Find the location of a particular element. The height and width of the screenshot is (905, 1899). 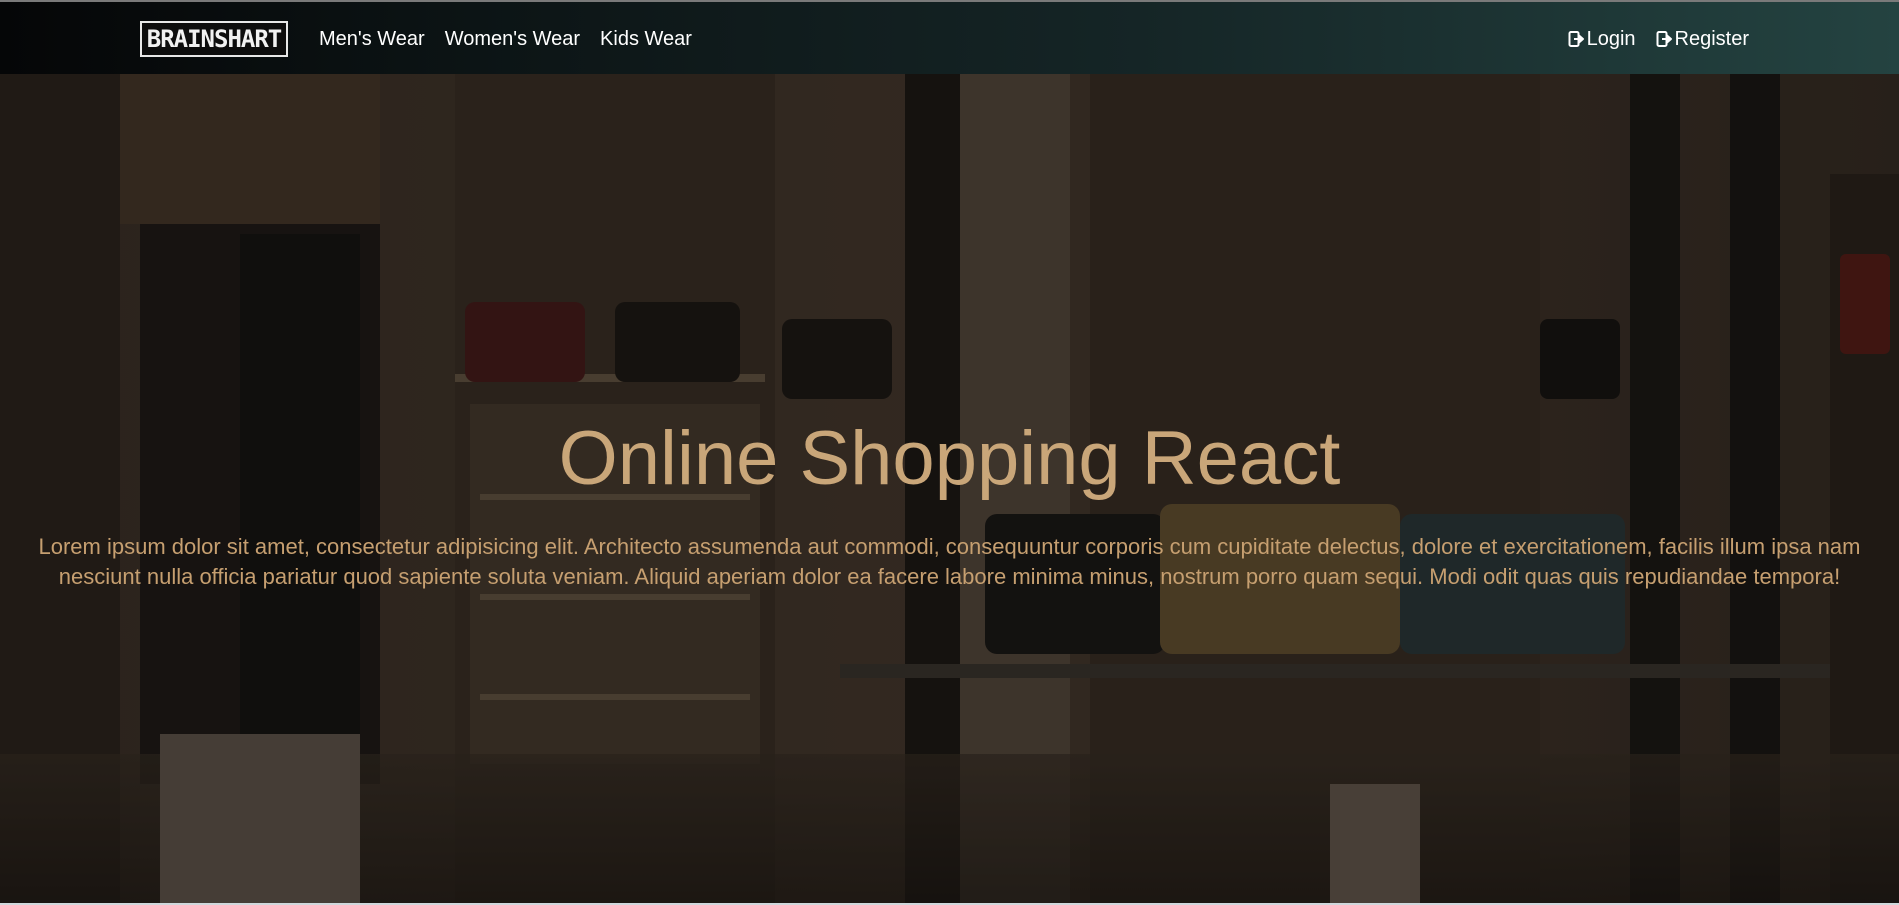

register-label: Register is located at coordinates (1711, 39).